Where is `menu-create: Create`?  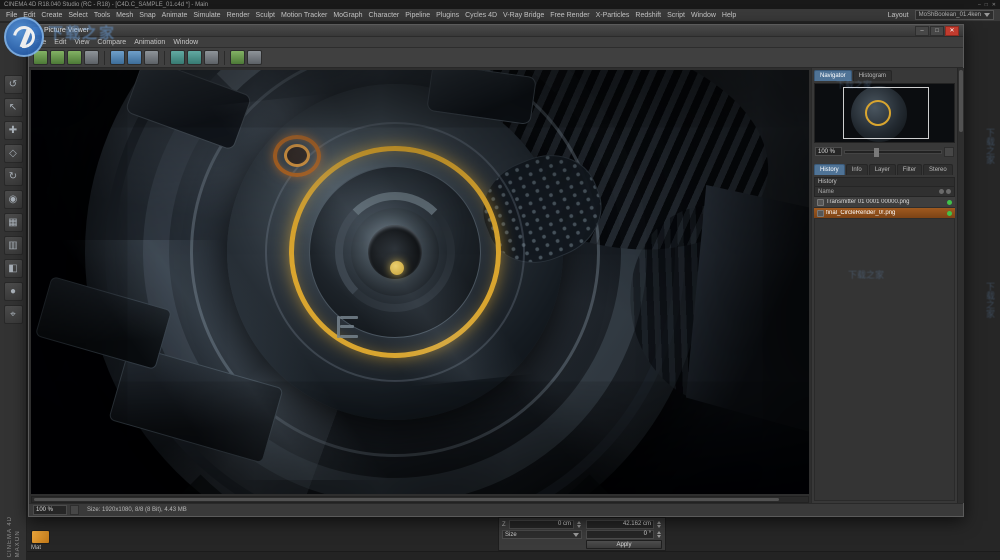
menu-create: Create is located at coordinates (51, 15).